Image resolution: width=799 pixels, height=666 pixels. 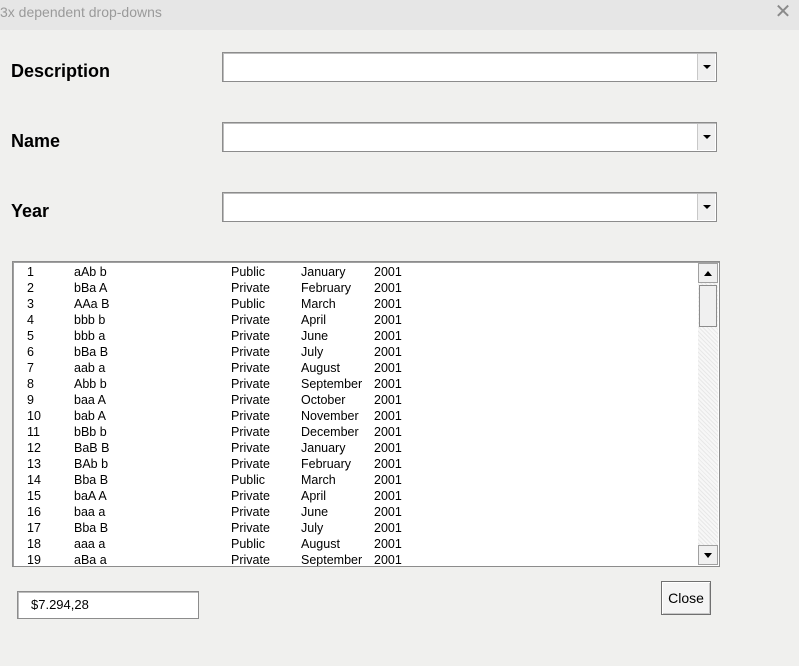 I want to click on list-item: 18 aaa a Public August 2001, so click(x=356, y=544).